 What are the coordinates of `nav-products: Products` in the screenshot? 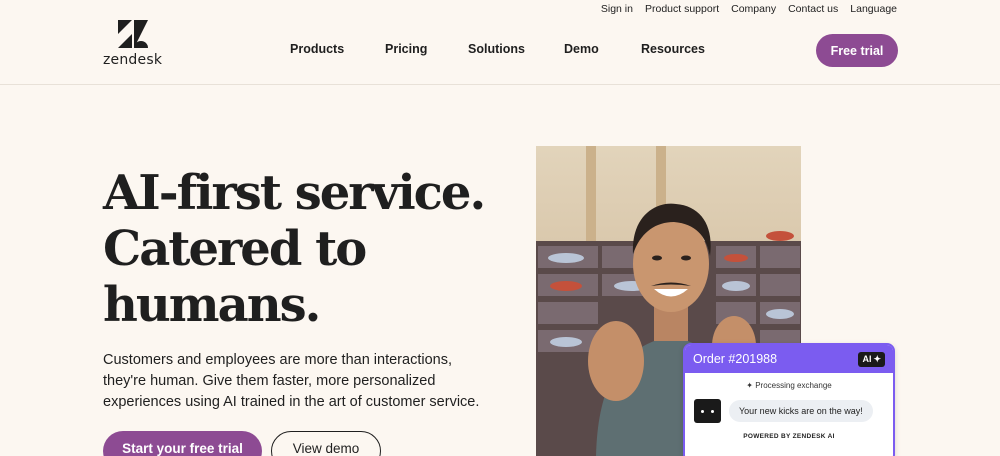 It's located at (317, 49).